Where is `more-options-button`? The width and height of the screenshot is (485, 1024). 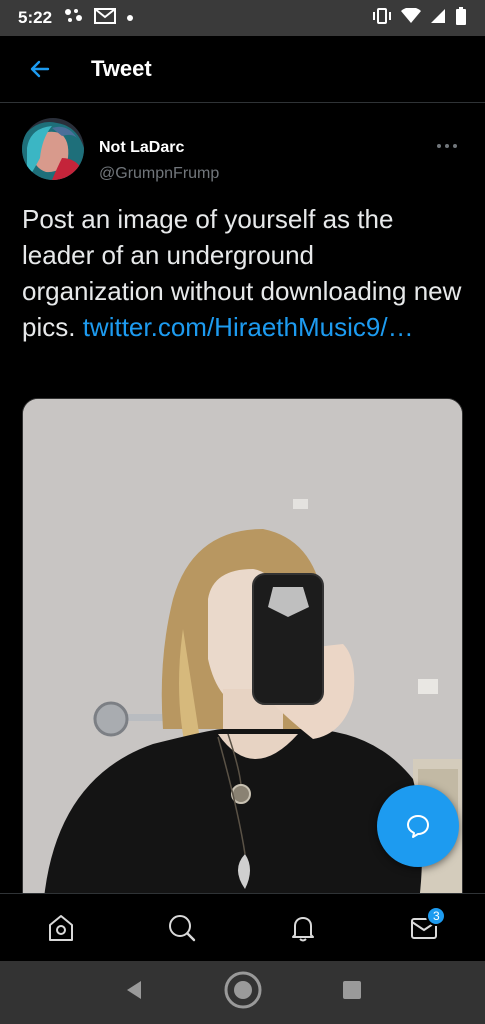
more-options-button is located at coordinates (447, 146).